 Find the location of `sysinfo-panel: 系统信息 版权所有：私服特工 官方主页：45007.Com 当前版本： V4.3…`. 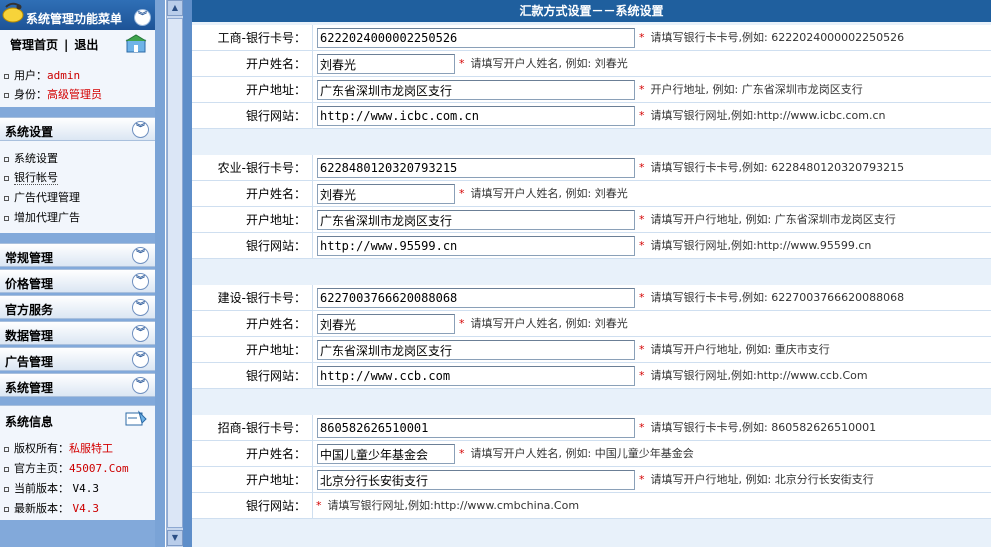

sysinfo-panel: 系统信息 版权所有：私服特工 官方主页：45007.Com 当前版本： V4.3… is located at coordinates (77, 462).